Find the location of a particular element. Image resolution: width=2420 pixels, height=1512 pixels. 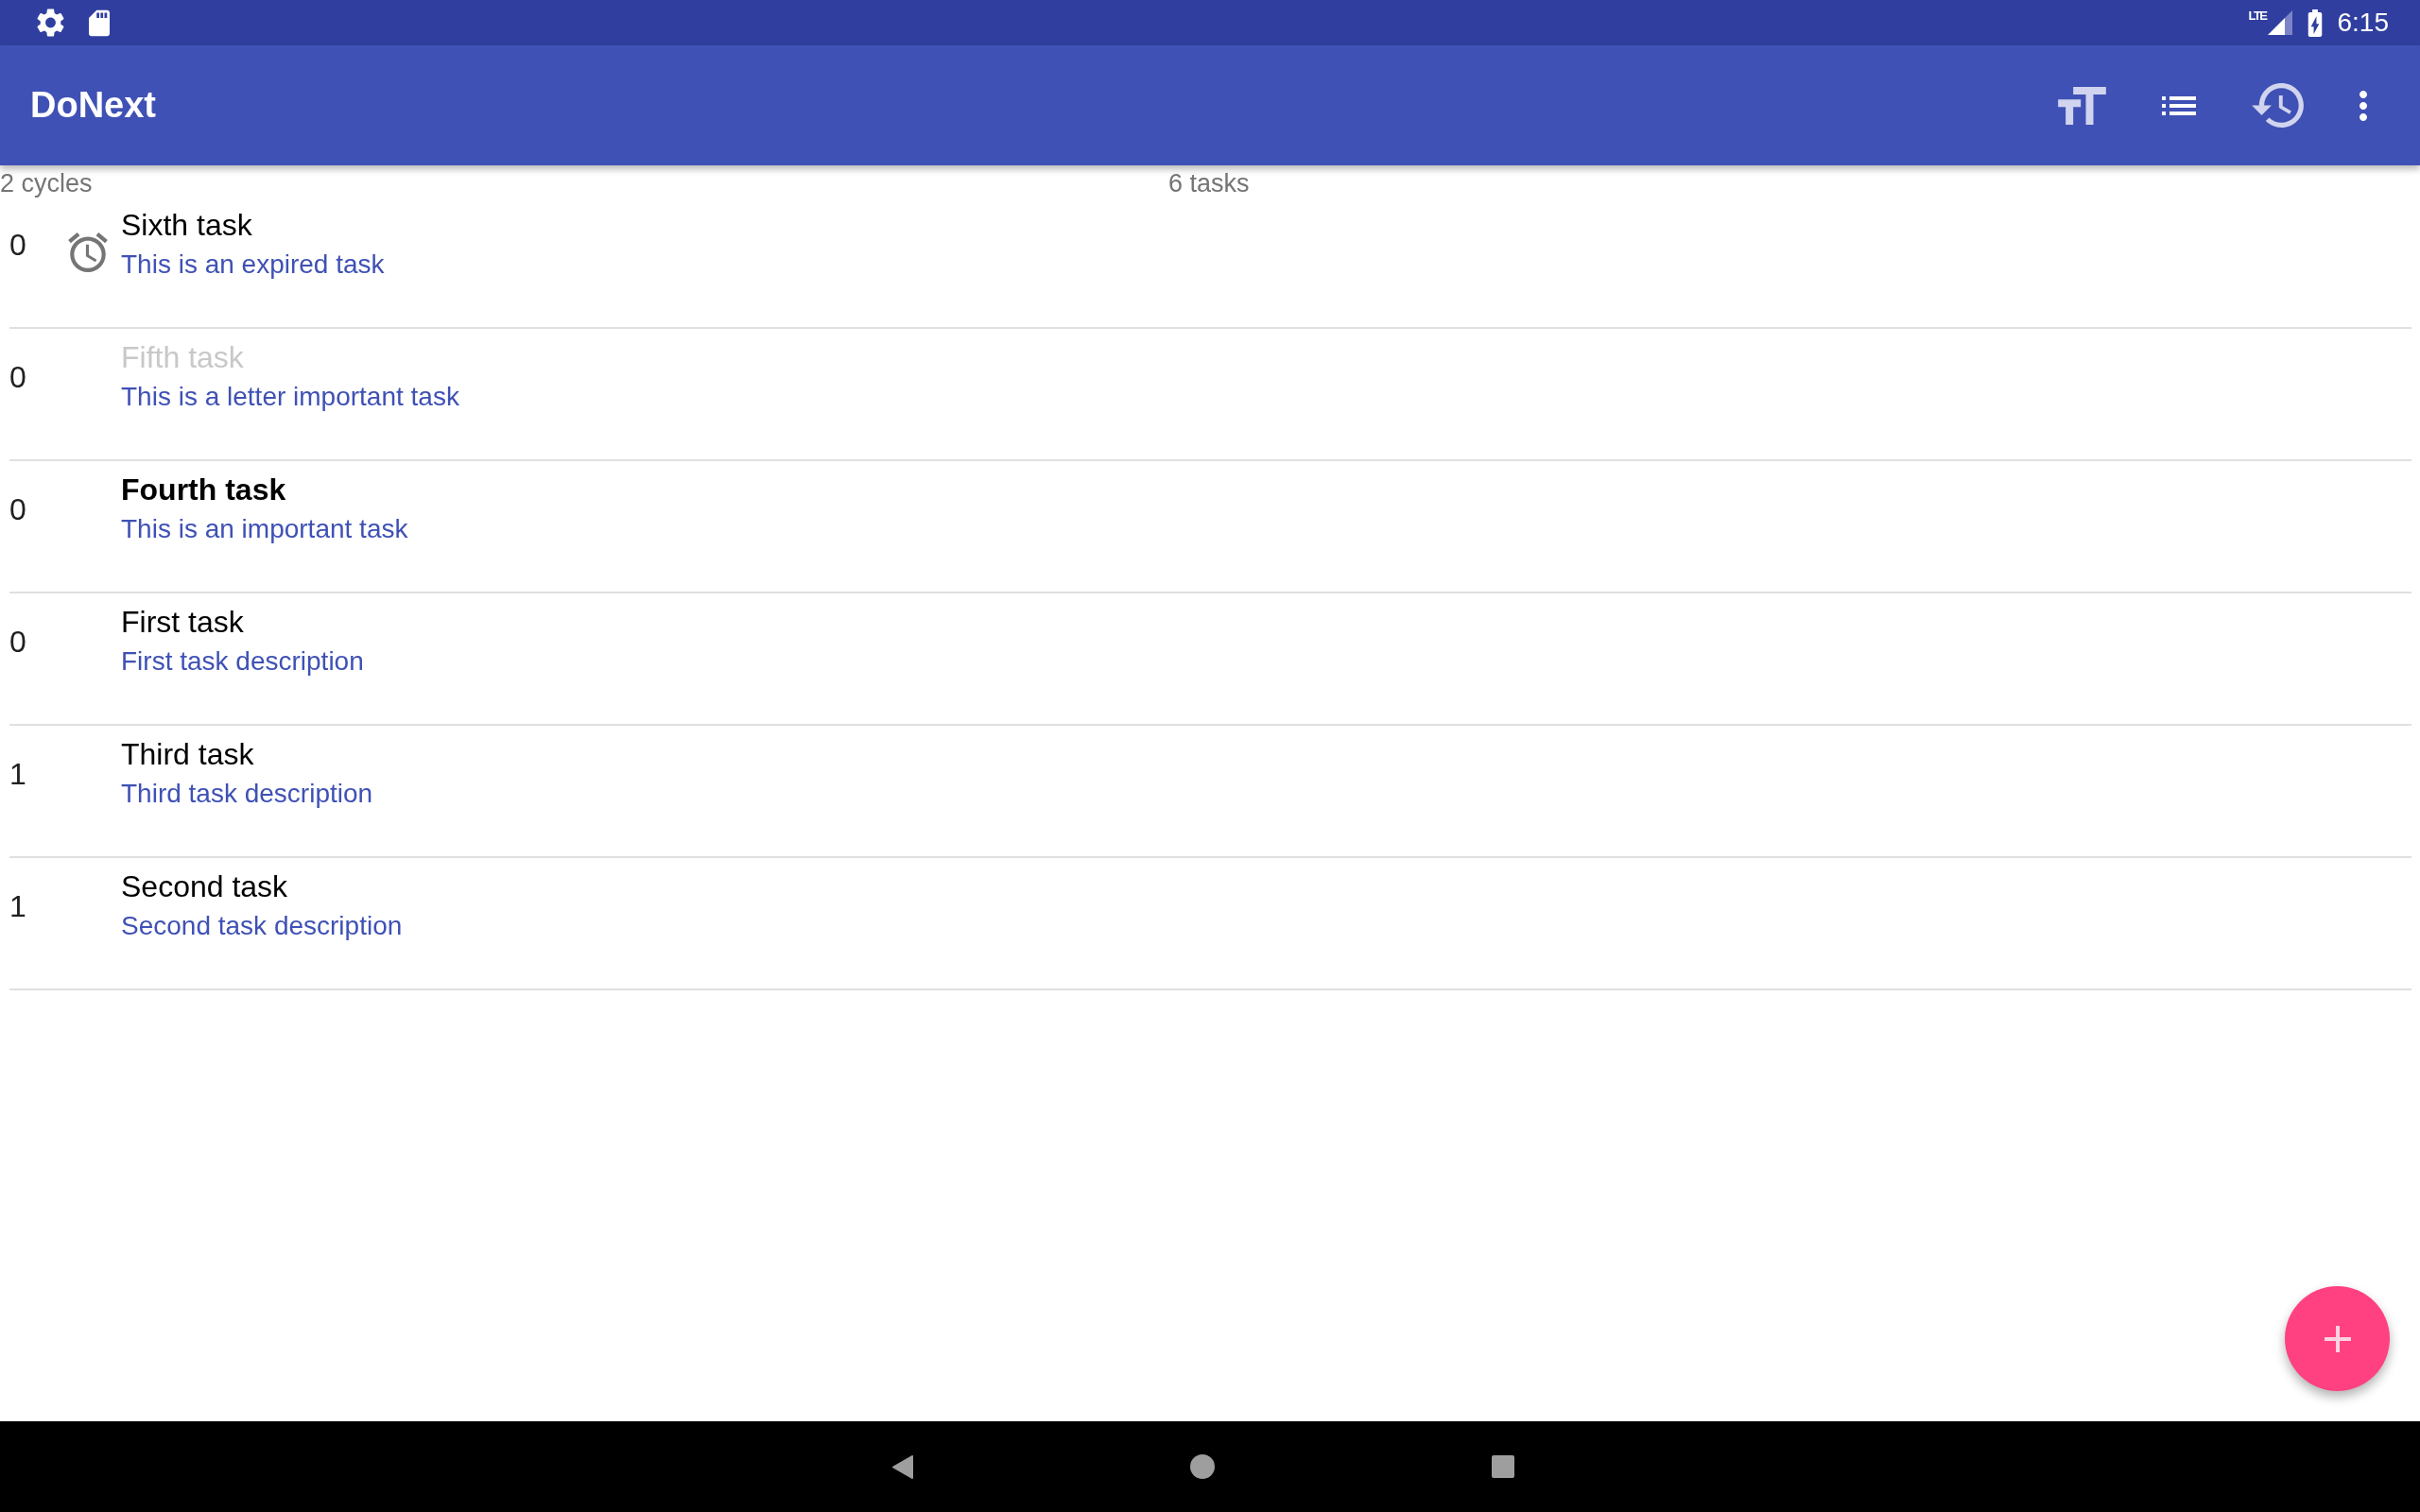

list-icon is located at coordinates (2179, 105).